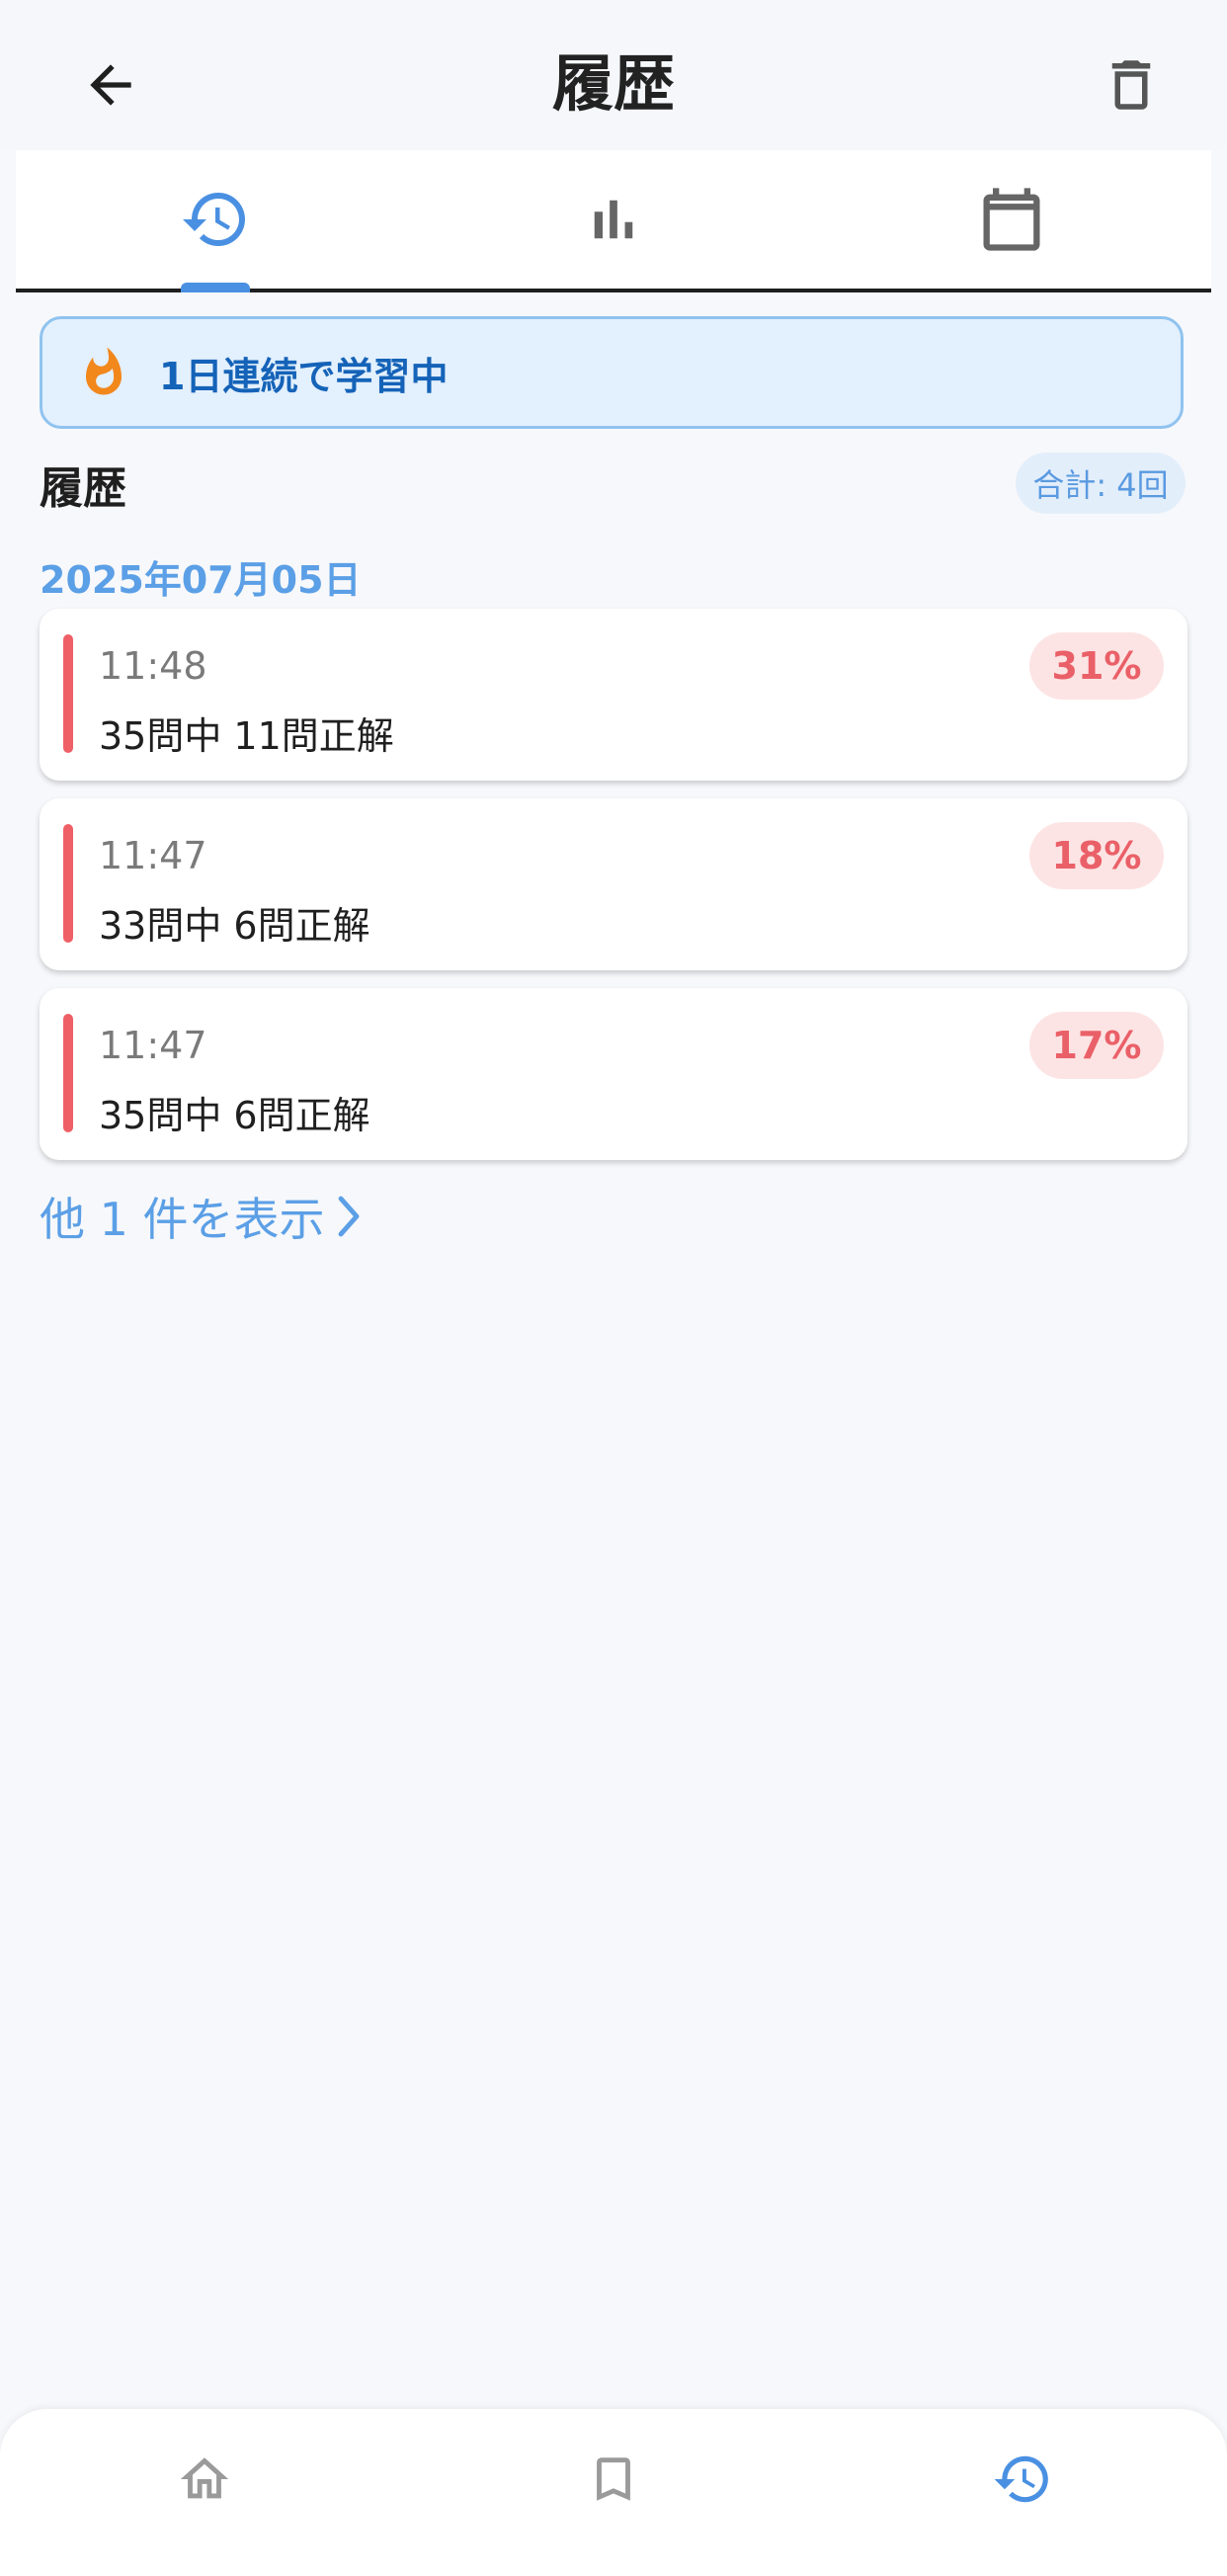 This screenshot has width=1227, height=2576. I want to click on app-bar: 履歴, so click(613, 75).